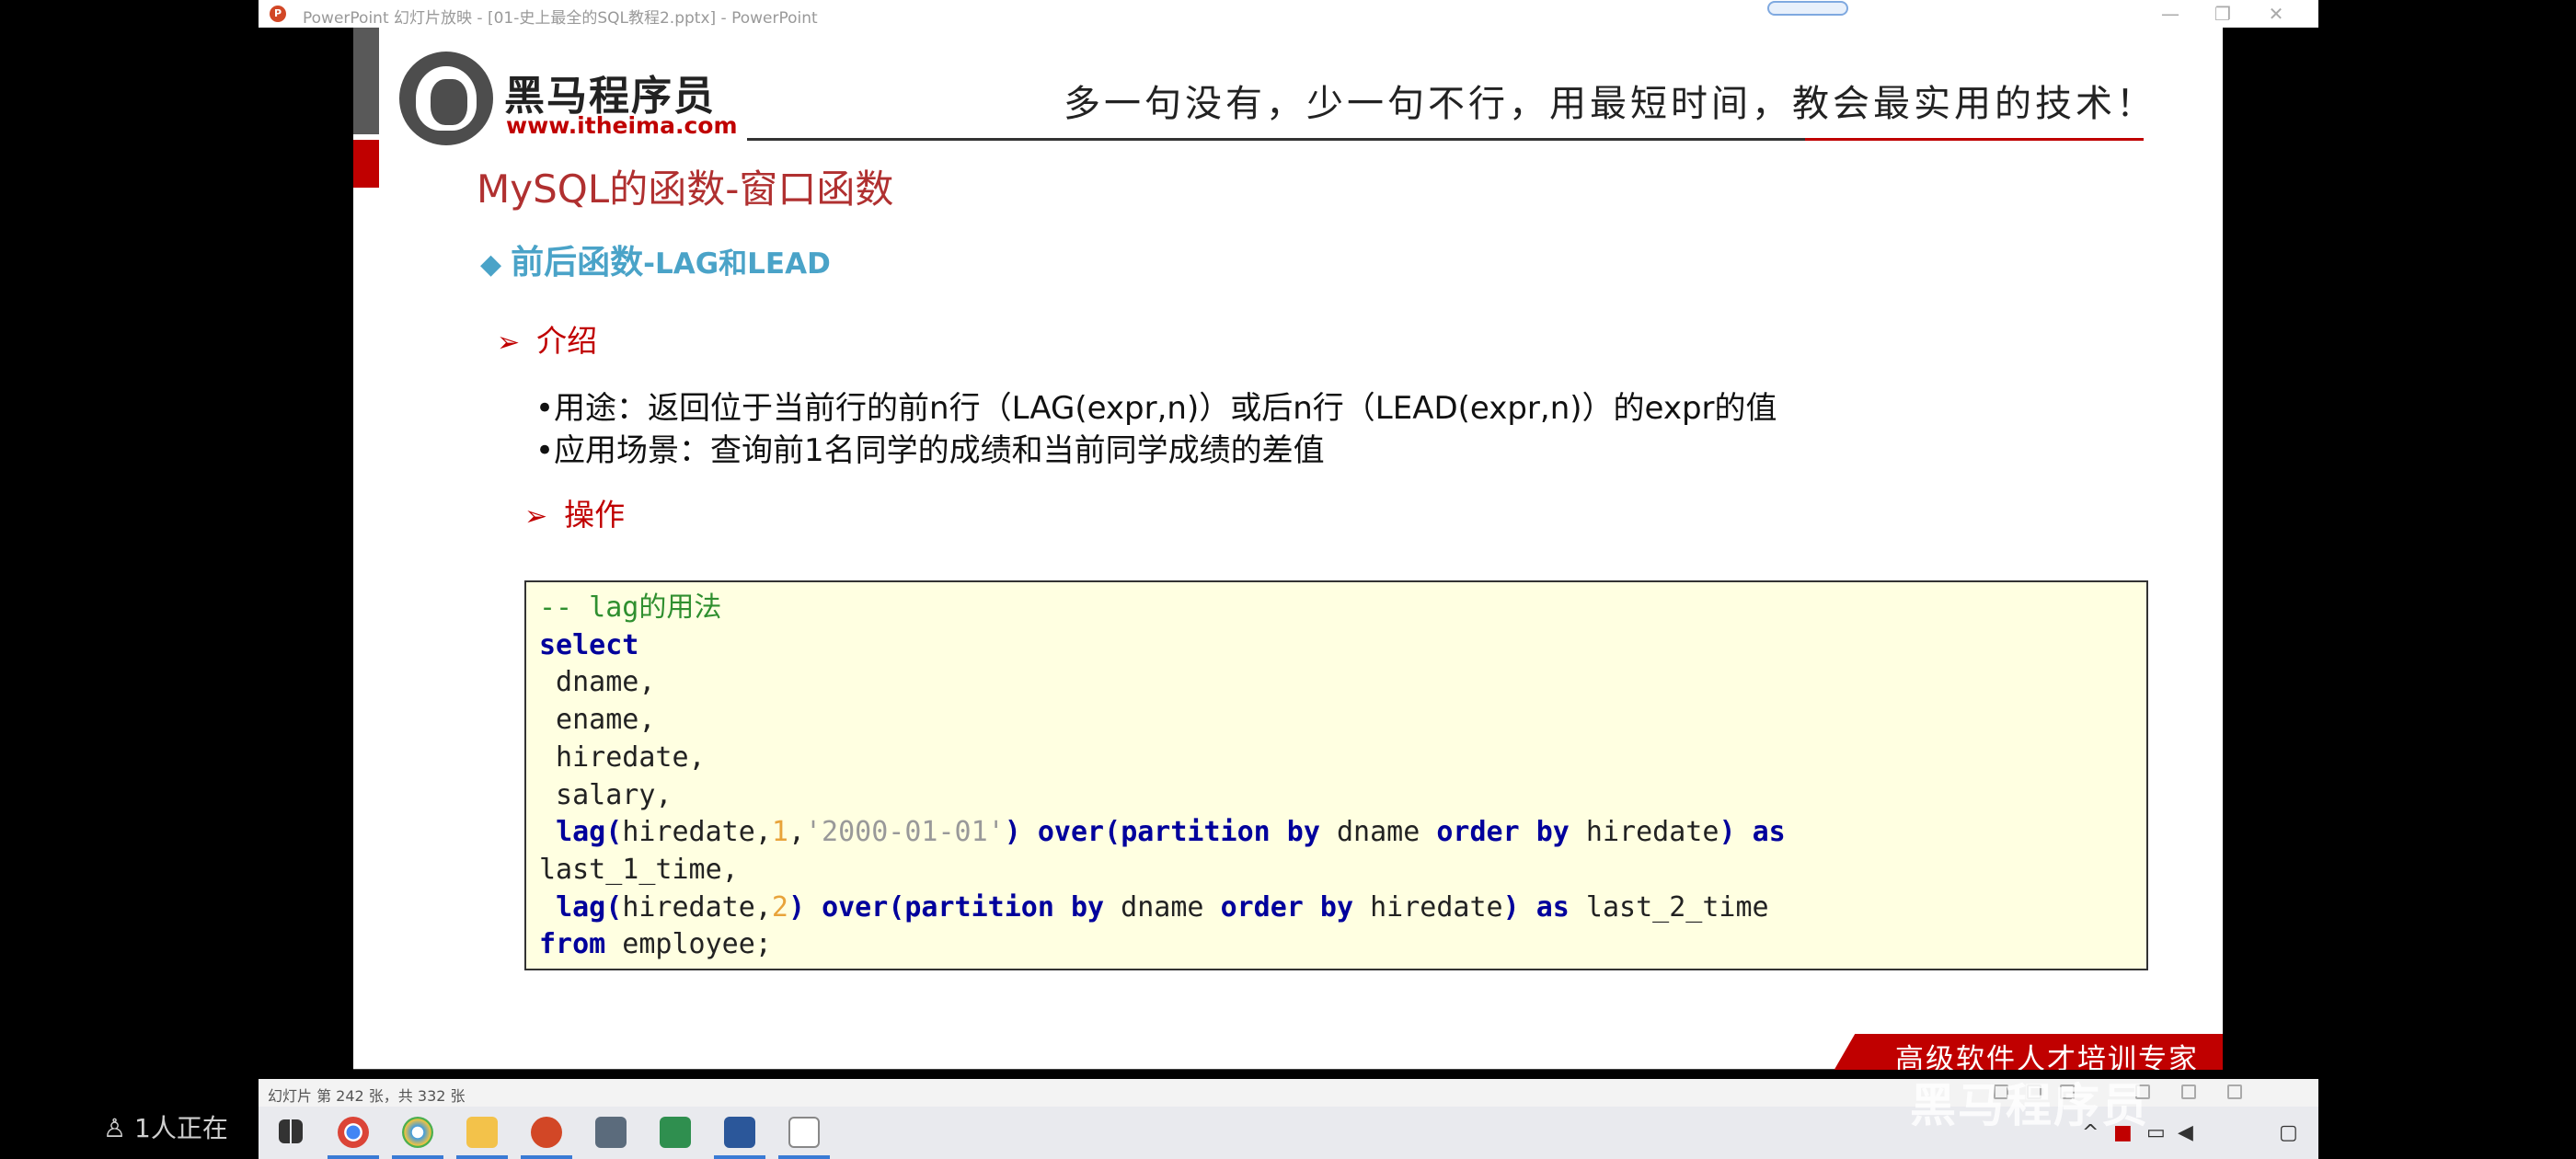  Describe the element at coordinates (804, 1132) in the screenshot. I see `text-app-icon` at that location.